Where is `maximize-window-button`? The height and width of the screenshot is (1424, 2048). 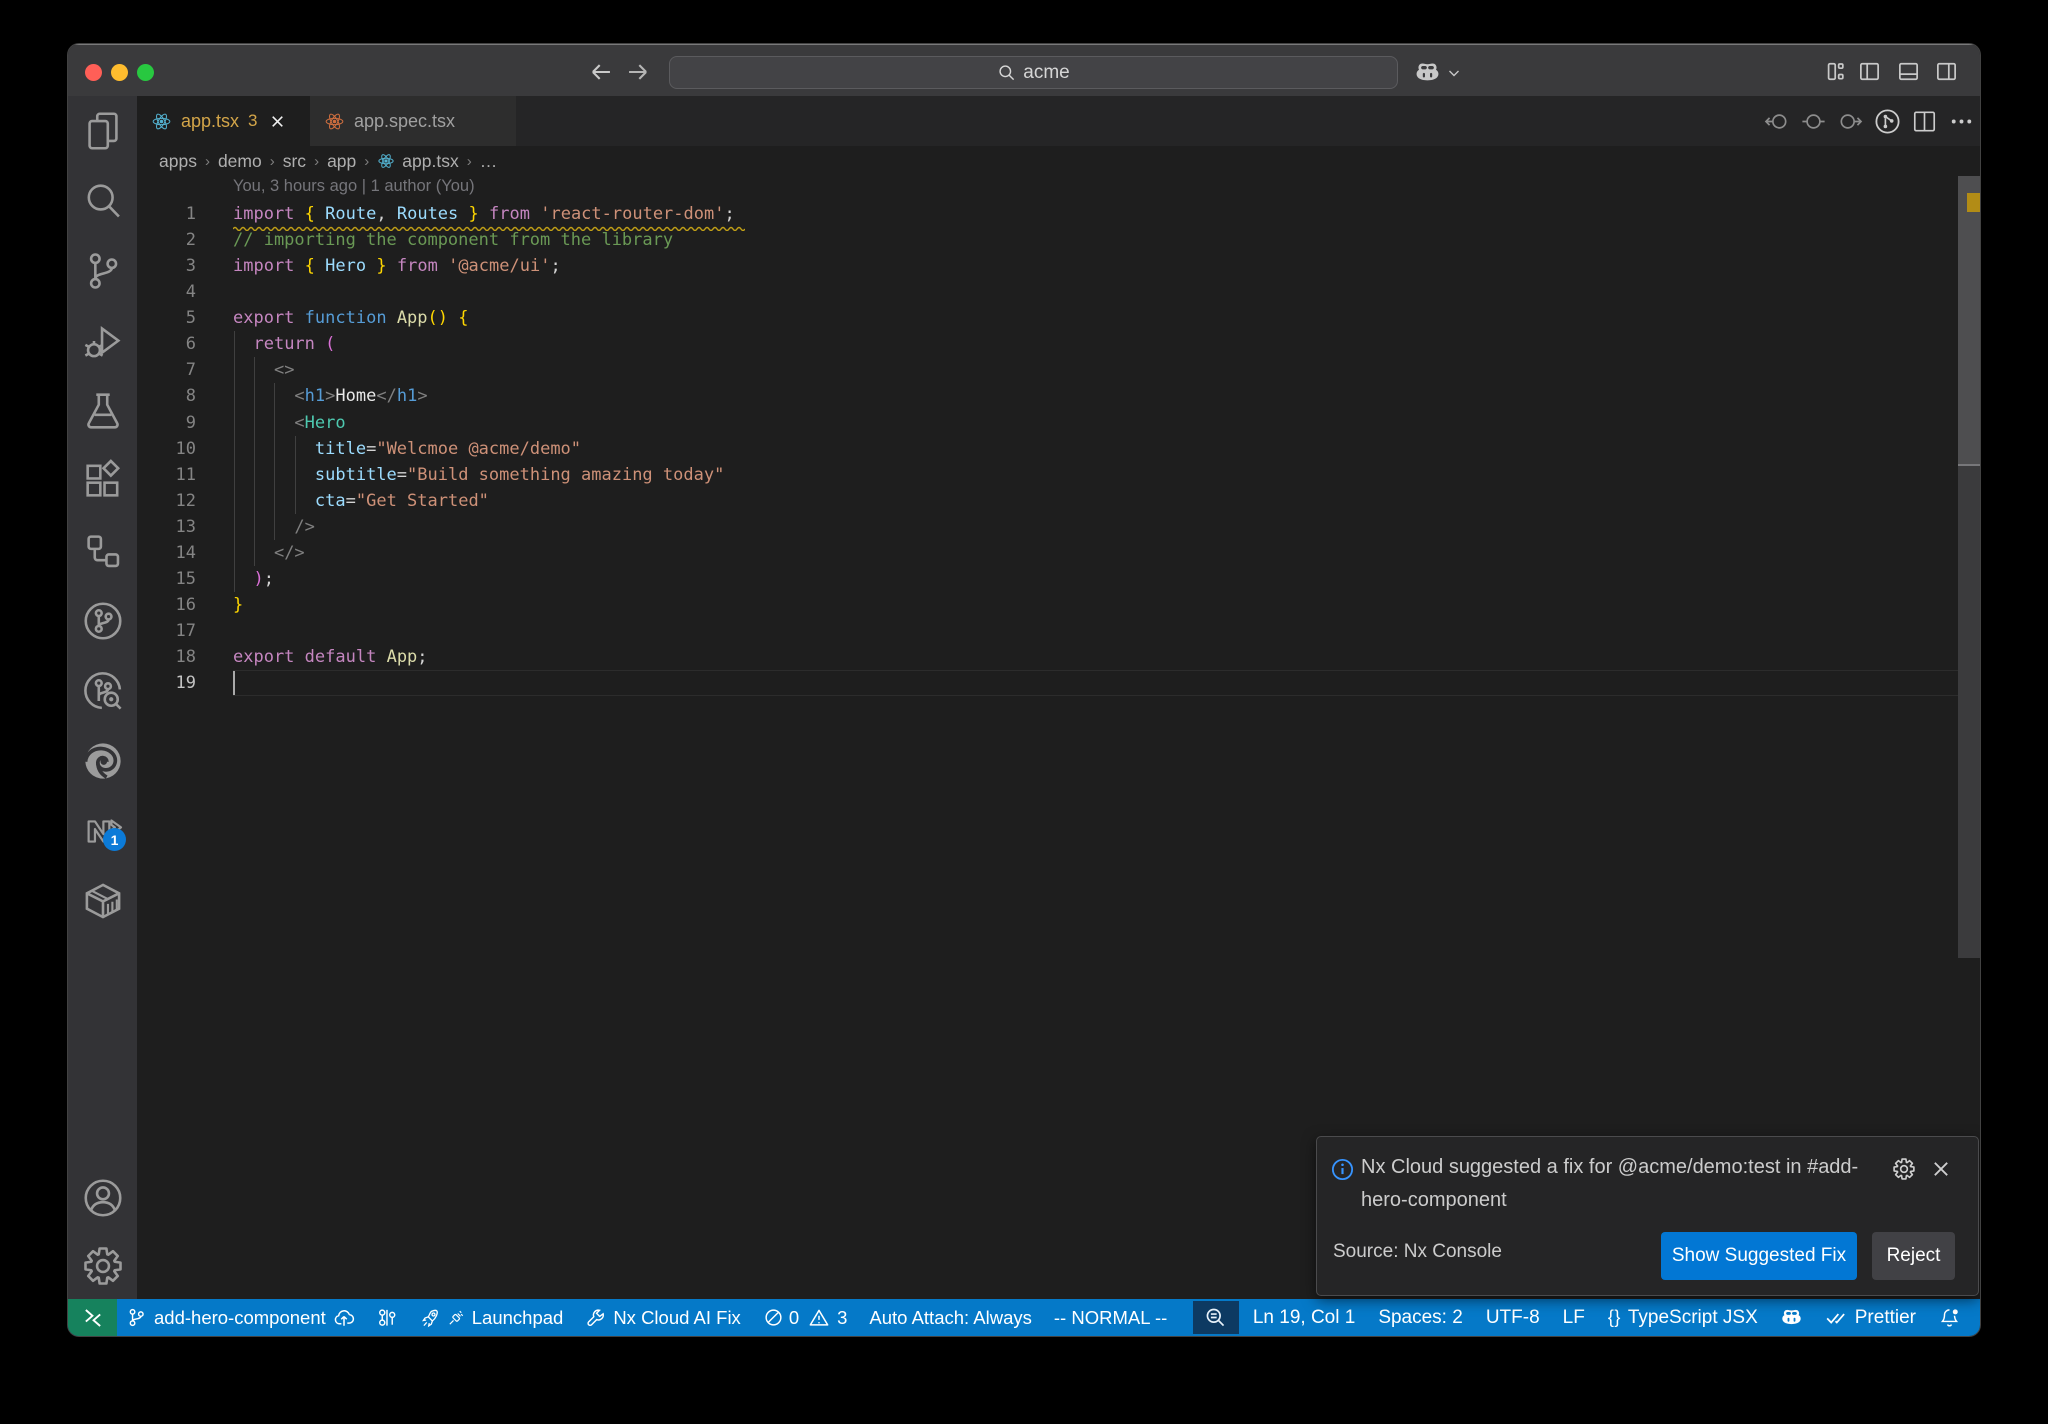 maximize-window-button is located at coordinates (145, 72).